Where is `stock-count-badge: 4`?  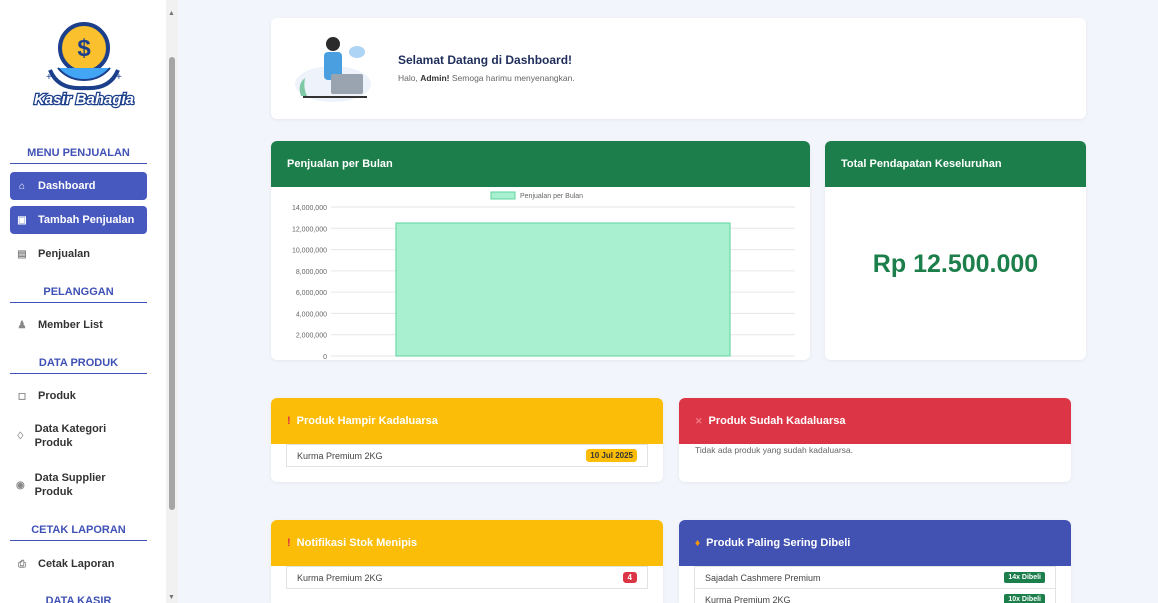 stock-count-badge: 4 is located at coordinates (629, 577).